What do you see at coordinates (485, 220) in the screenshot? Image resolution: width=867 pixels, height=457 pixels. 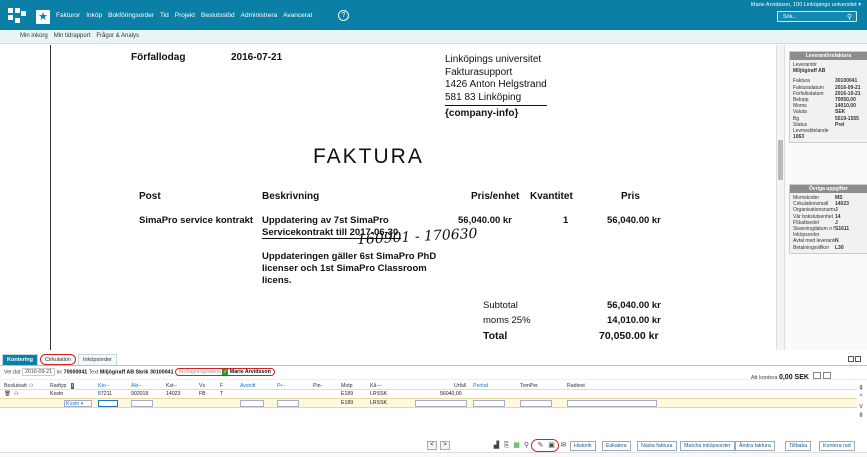 I see `item-unit-price: 56,040.00 kr` at bounding box center [485, 220].